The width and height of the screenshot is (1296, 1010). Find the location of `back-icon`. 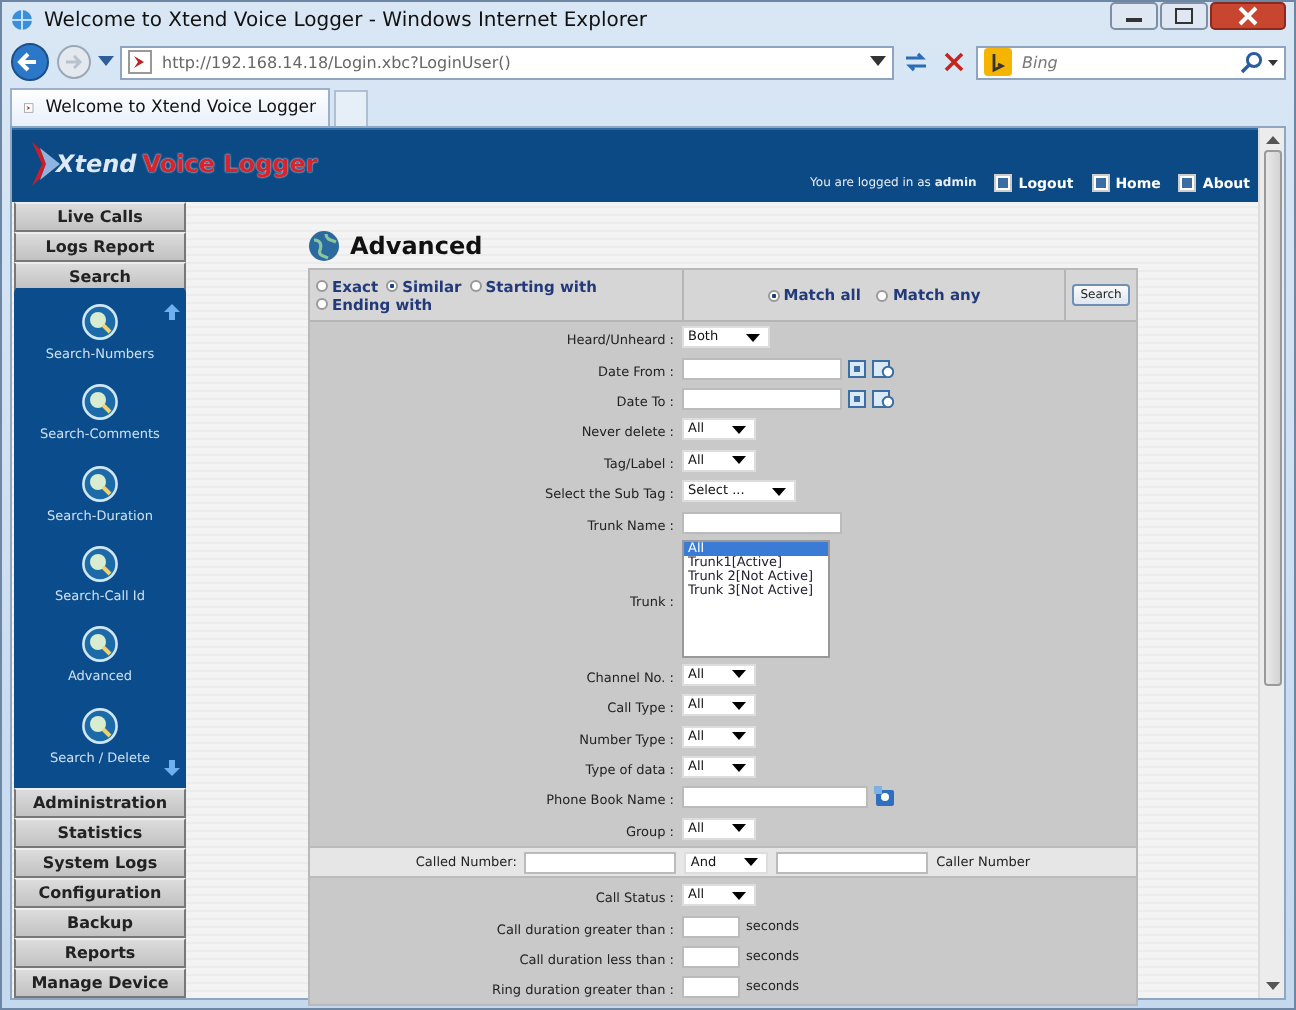

back-icon is located at coordinates (30, 62).